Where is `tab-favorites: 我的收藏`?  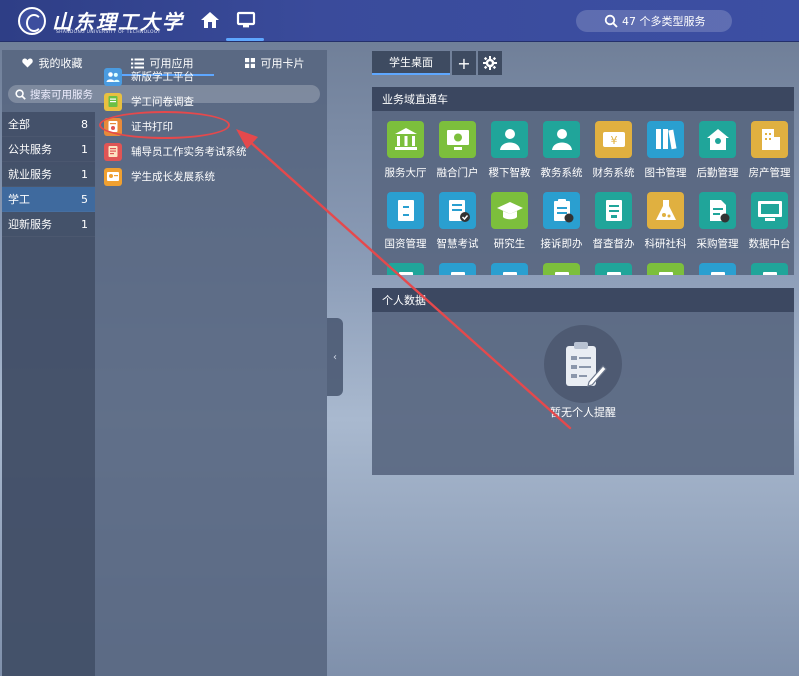 tab-favorites: 我的收藏 is located at coordinates (52, 63).